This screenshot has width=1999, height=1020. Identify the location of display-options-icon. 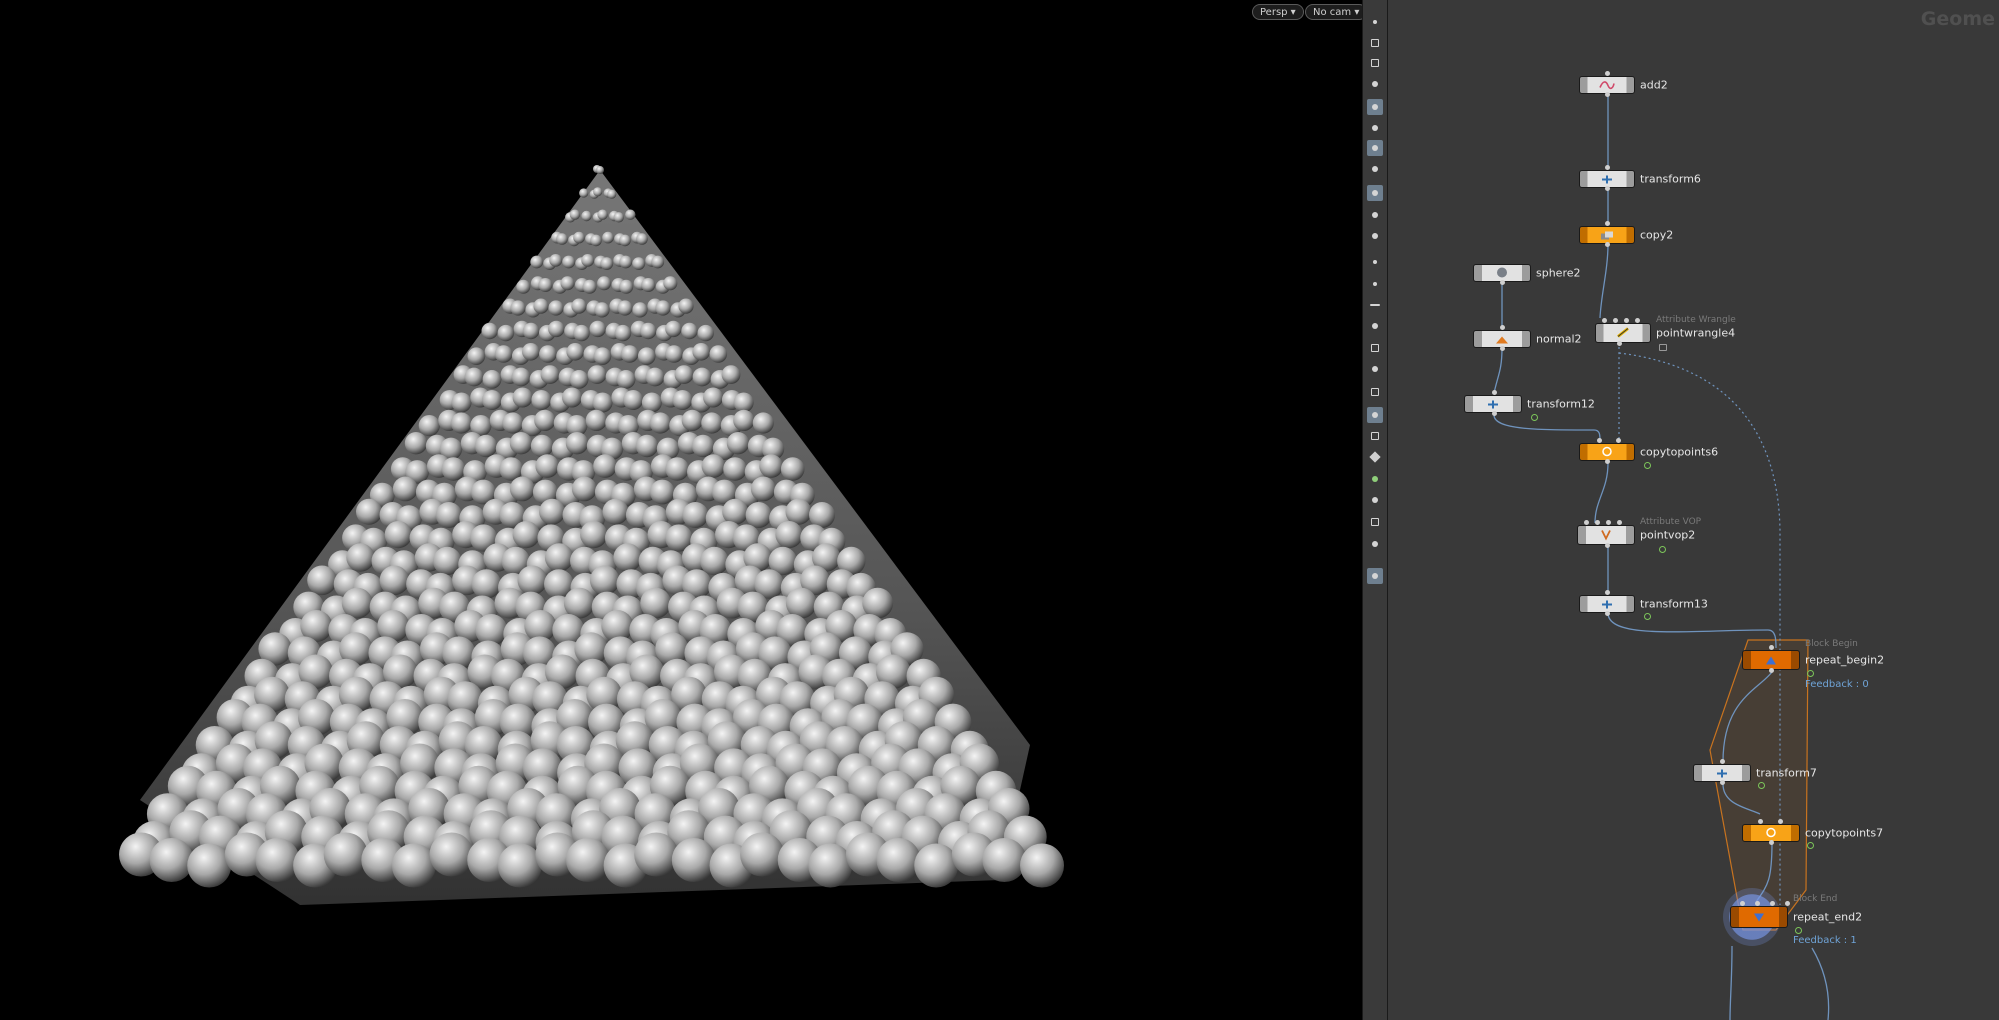
(1375, 43).